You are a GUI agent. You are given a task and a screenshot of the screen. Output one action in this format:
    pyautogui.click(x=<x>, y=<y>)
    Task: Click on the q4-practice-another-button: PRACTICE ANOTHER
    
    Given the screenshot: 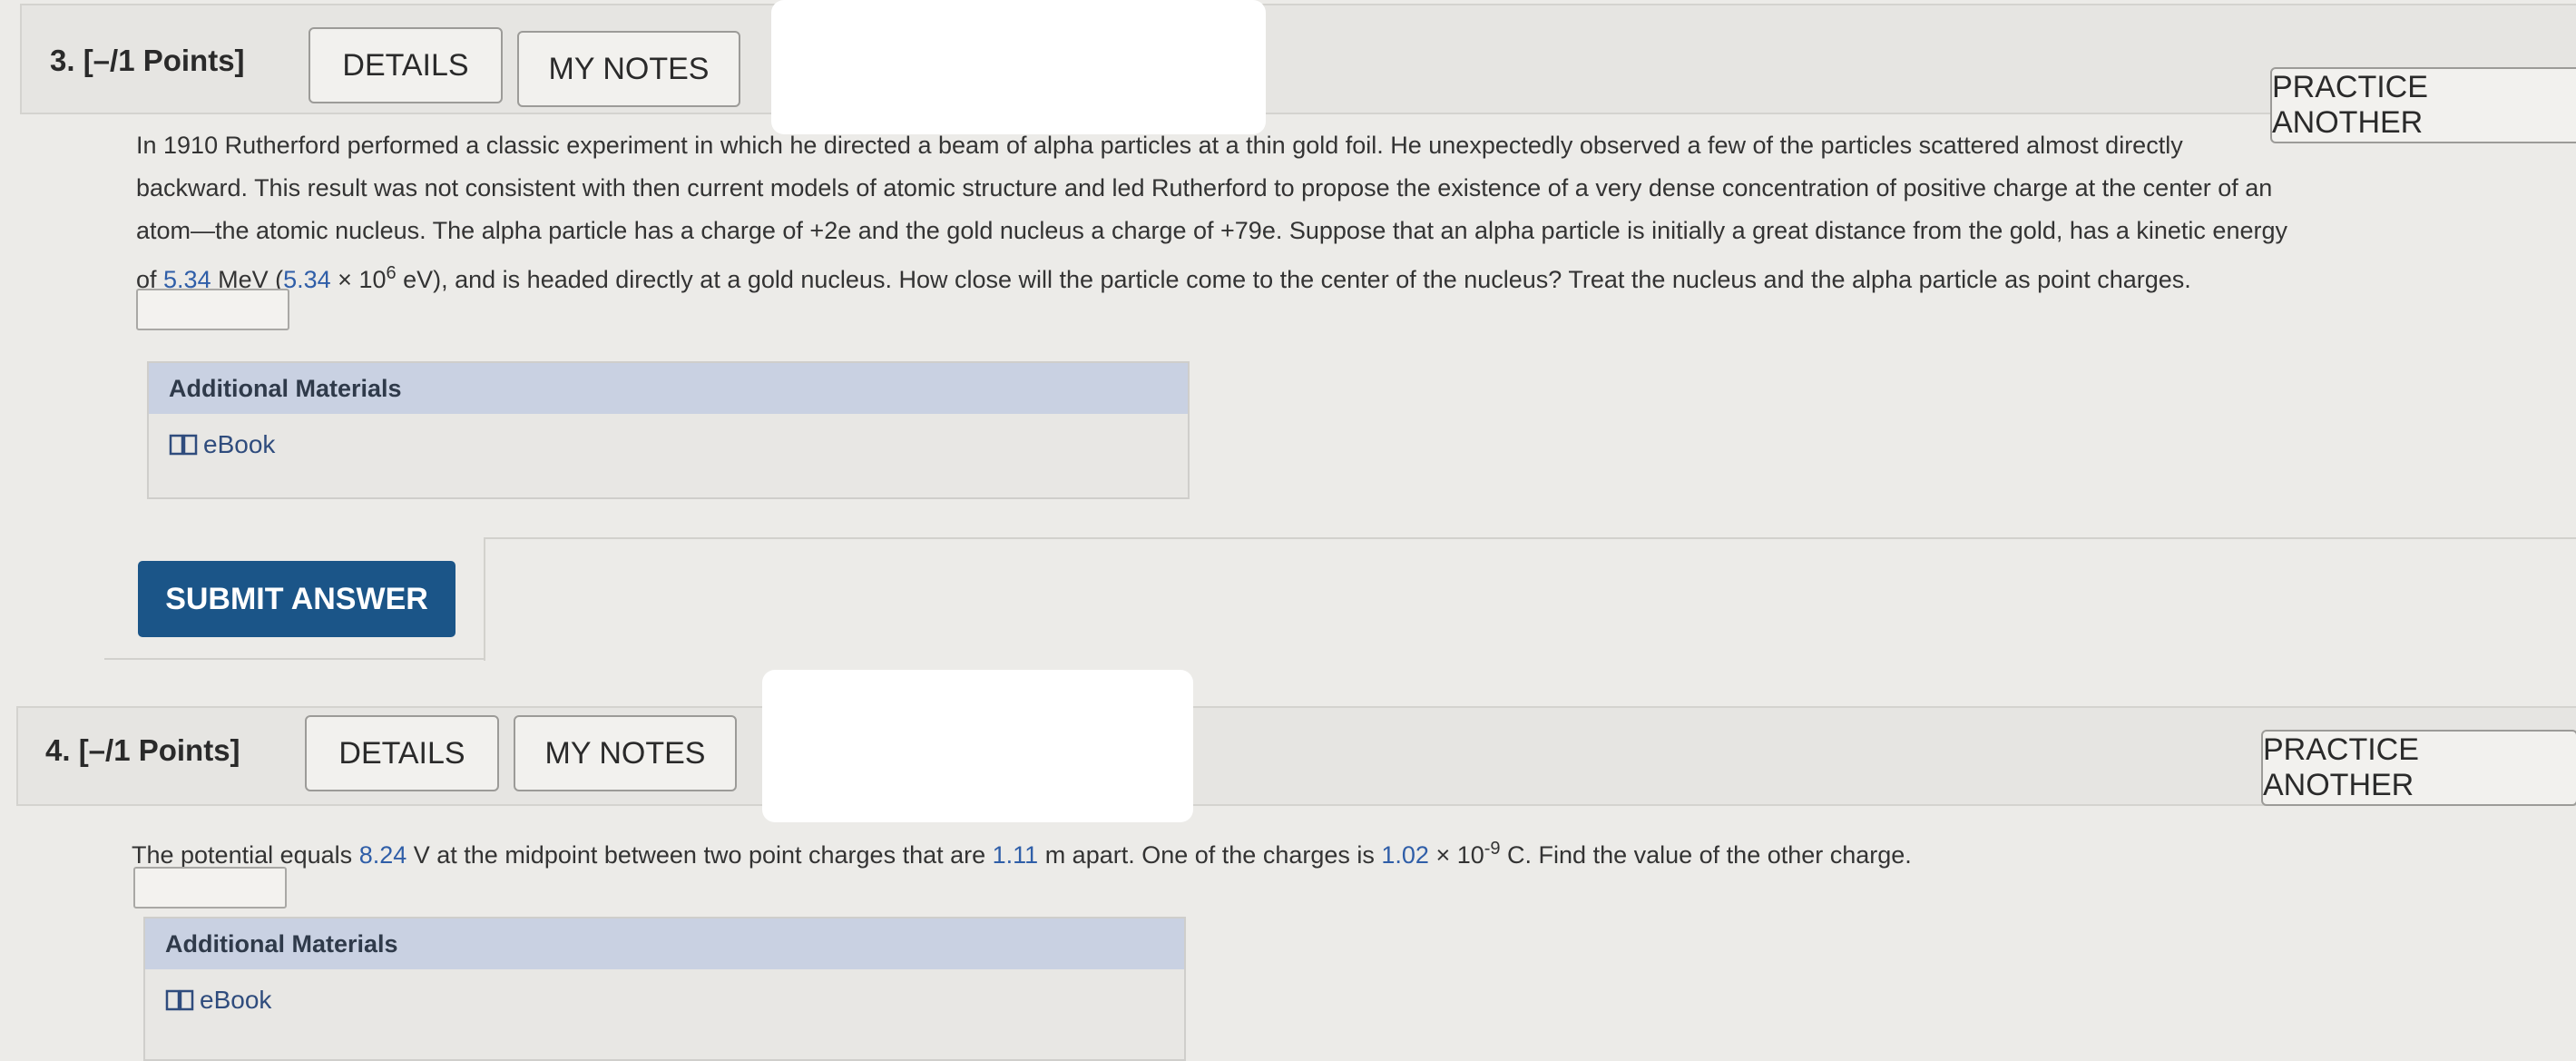 What is the action you would take?
    pyautogui.click(x=2418, y=768)
    